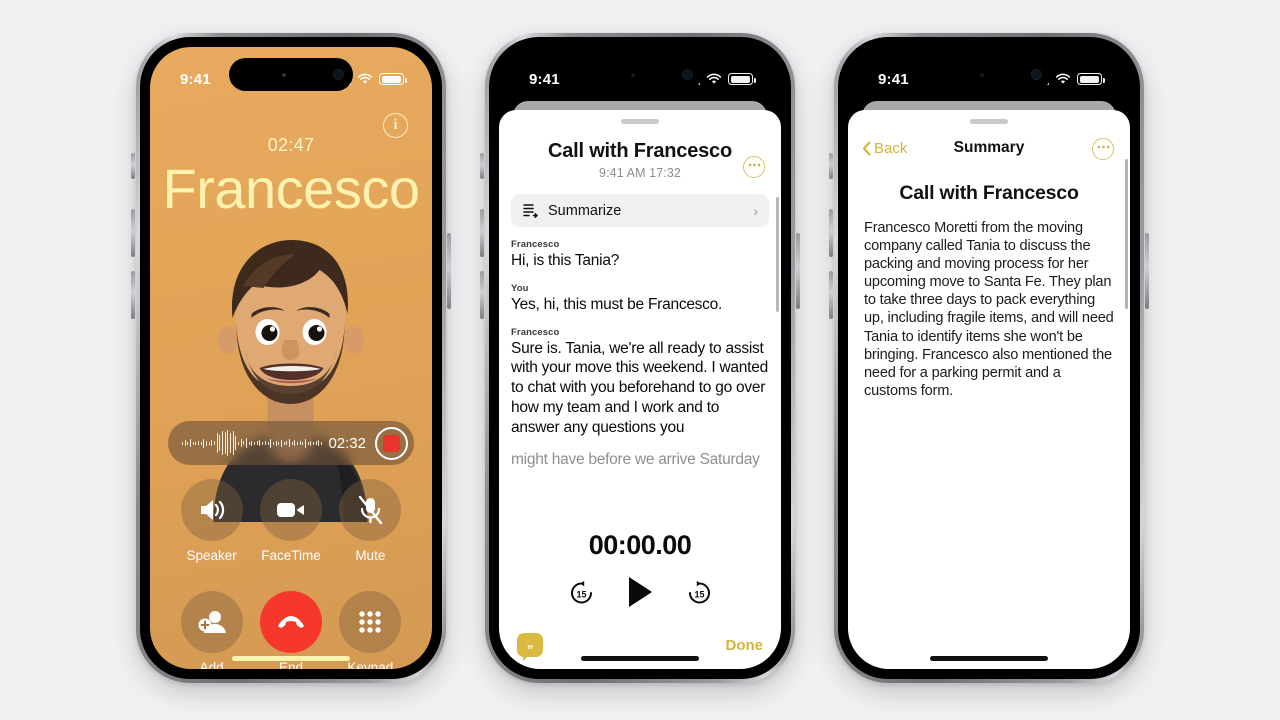  I want to click on facetime-button-circle, so click(290, 510).